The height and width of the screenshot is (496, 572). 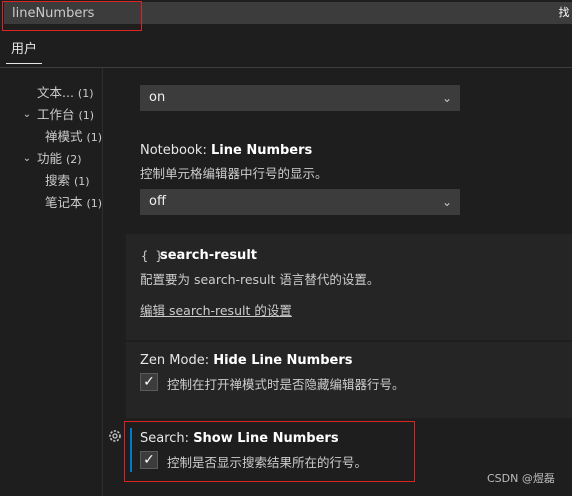 What do you see at coordinates (286, 47) in the screenshot?
I see `settings-tabs: 用户` at bounding box center [286, 47].